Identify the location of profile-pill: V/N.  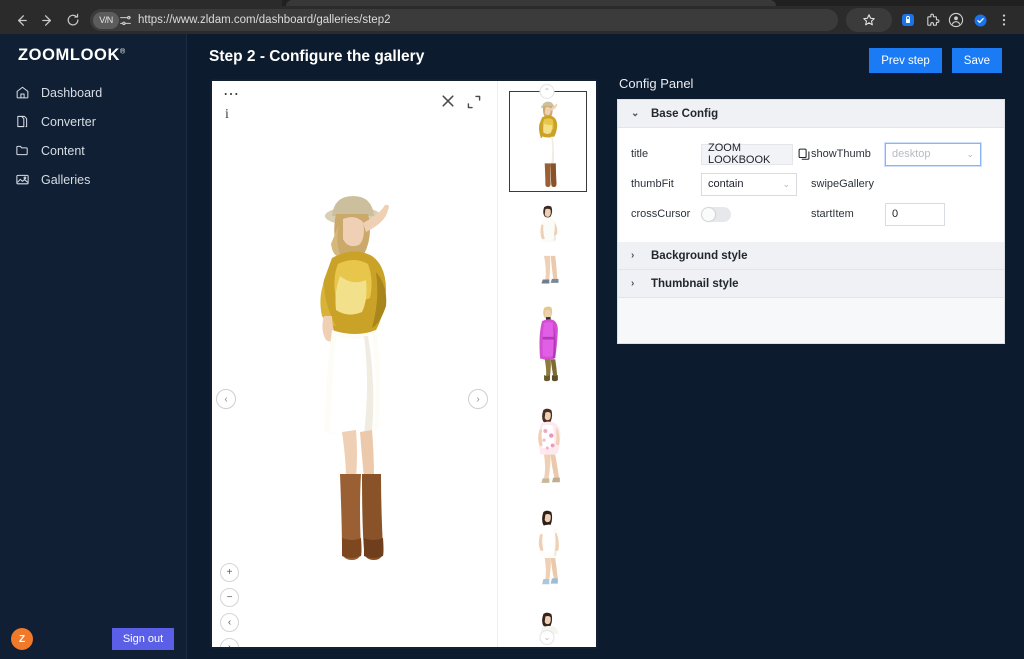
(106, 20).